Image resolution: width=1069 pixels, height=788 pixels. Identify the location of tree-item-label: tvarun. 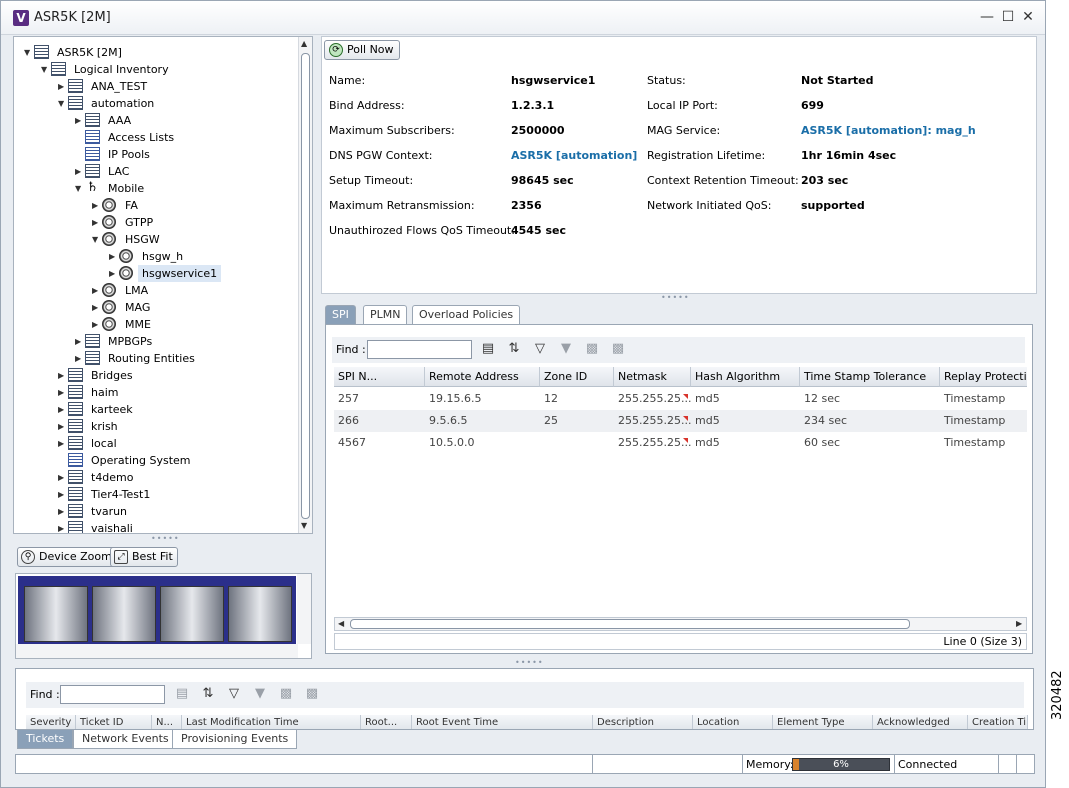
(109, 511).